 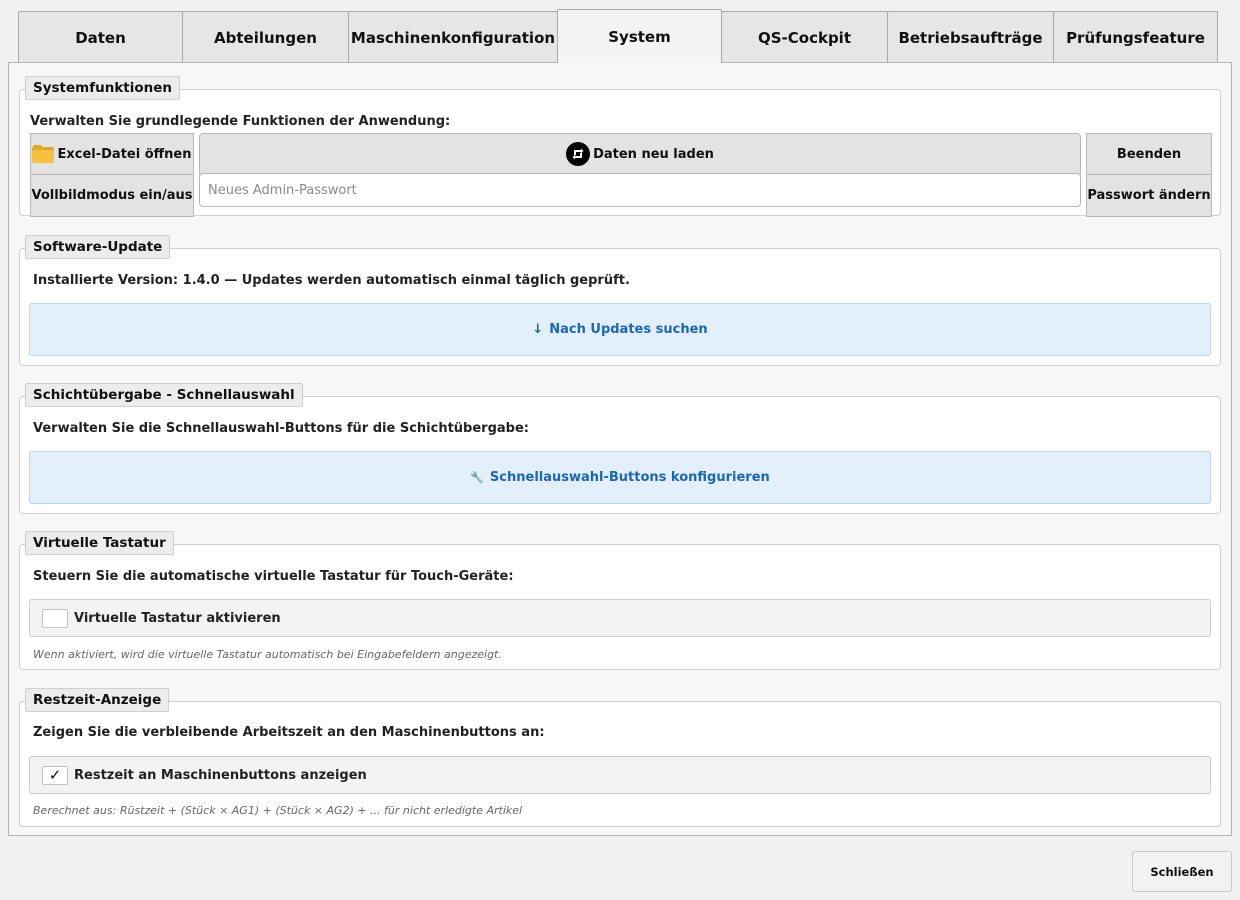 I want to click on admin-password-input, so click(x=640, y=190).